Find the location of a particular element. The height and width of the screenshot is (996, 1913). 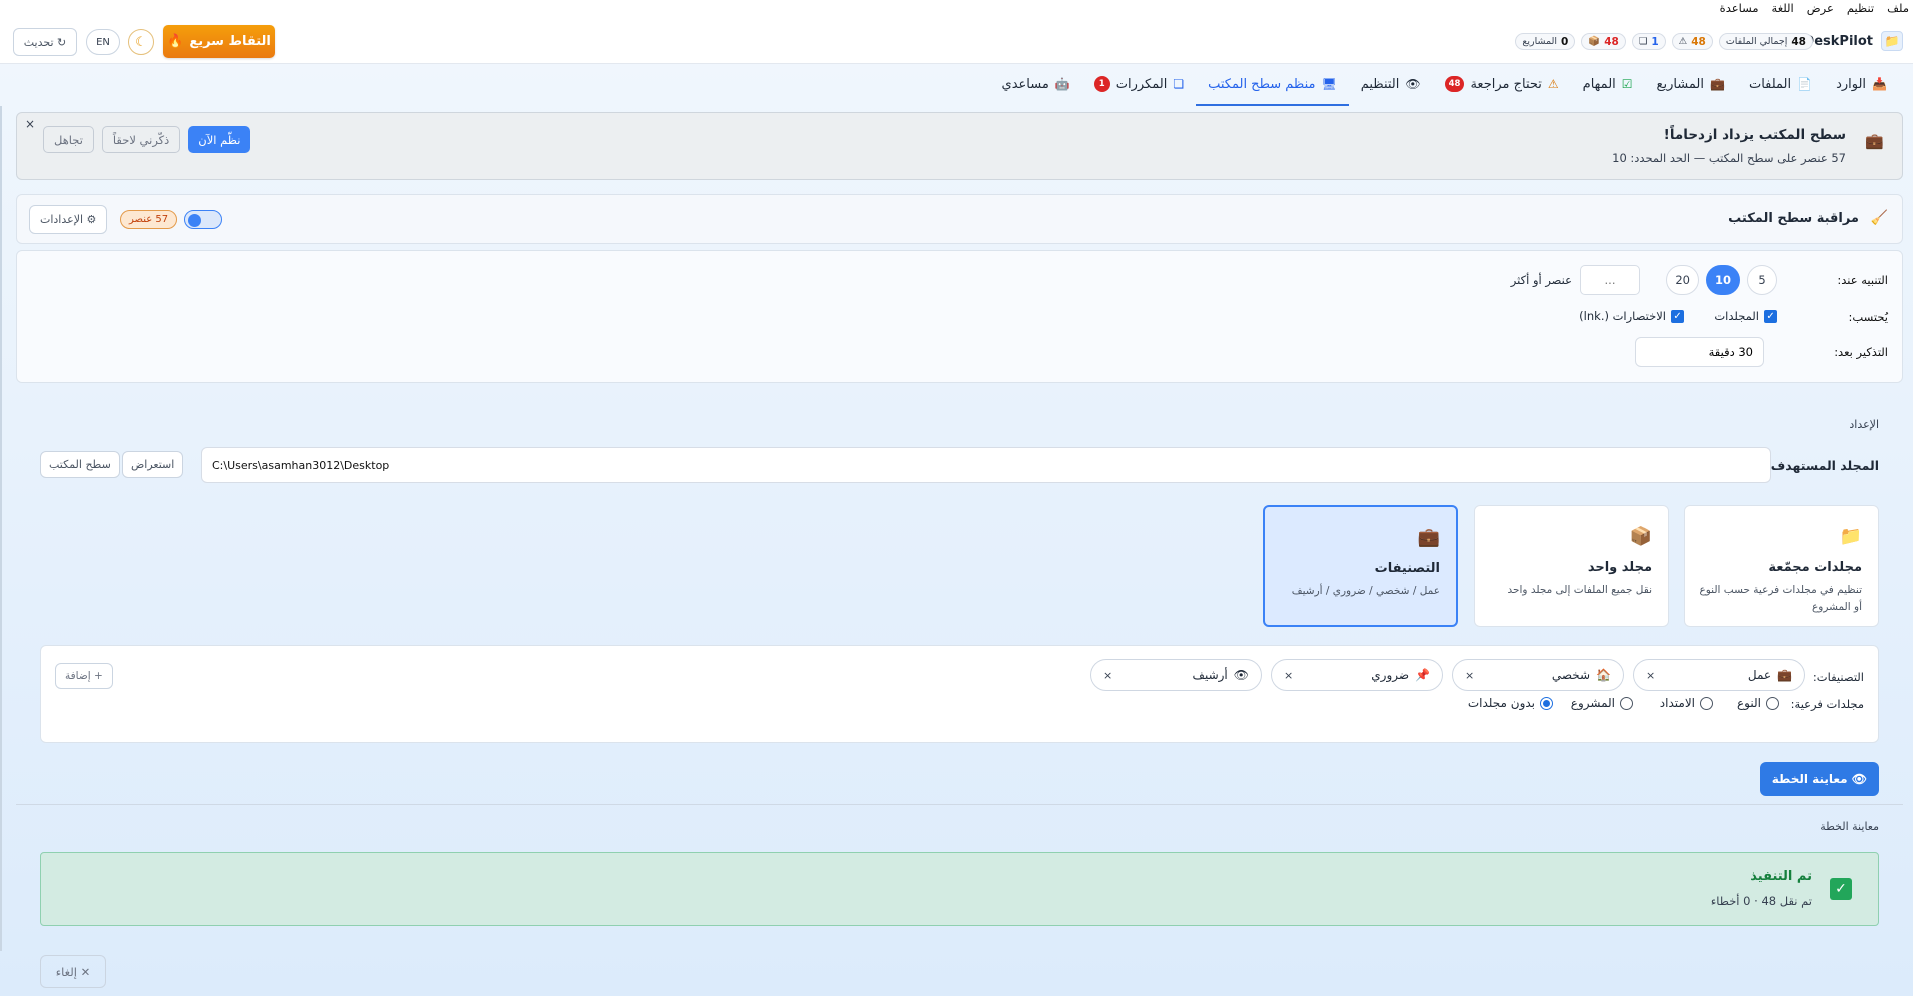

stat-projects: 0 المشاريع is located at coordinates (1545, 41).